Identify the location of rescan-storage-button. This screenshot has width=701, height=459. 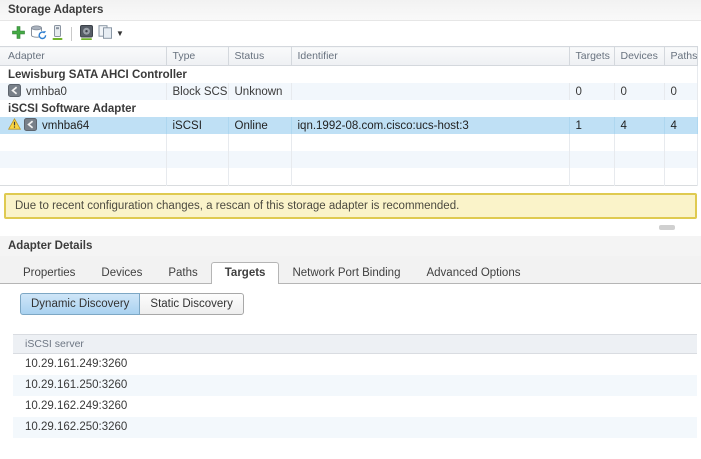
(38, 34).